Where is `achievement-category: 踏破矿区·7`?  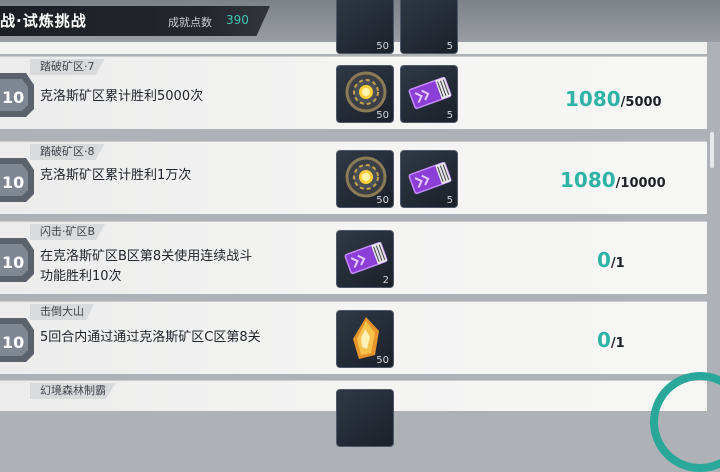 achievement-category: 踏破矿区·7 is located at coordinates (67, 67).